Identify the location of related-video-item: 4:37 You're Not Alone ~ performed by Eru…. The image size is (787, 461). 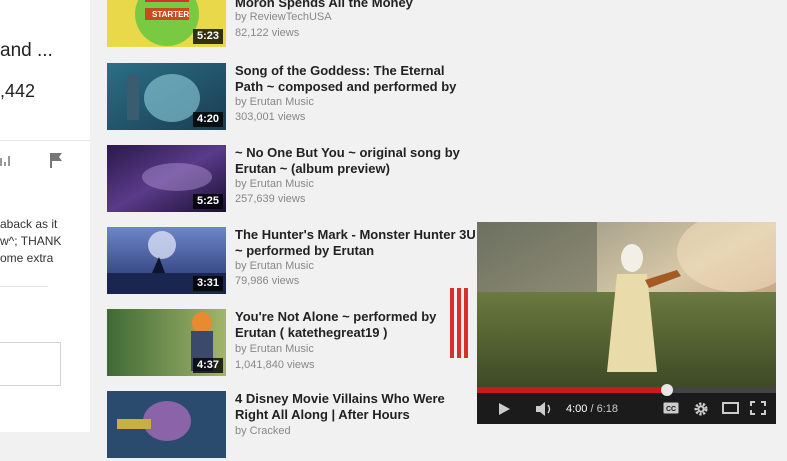
(292, 344).